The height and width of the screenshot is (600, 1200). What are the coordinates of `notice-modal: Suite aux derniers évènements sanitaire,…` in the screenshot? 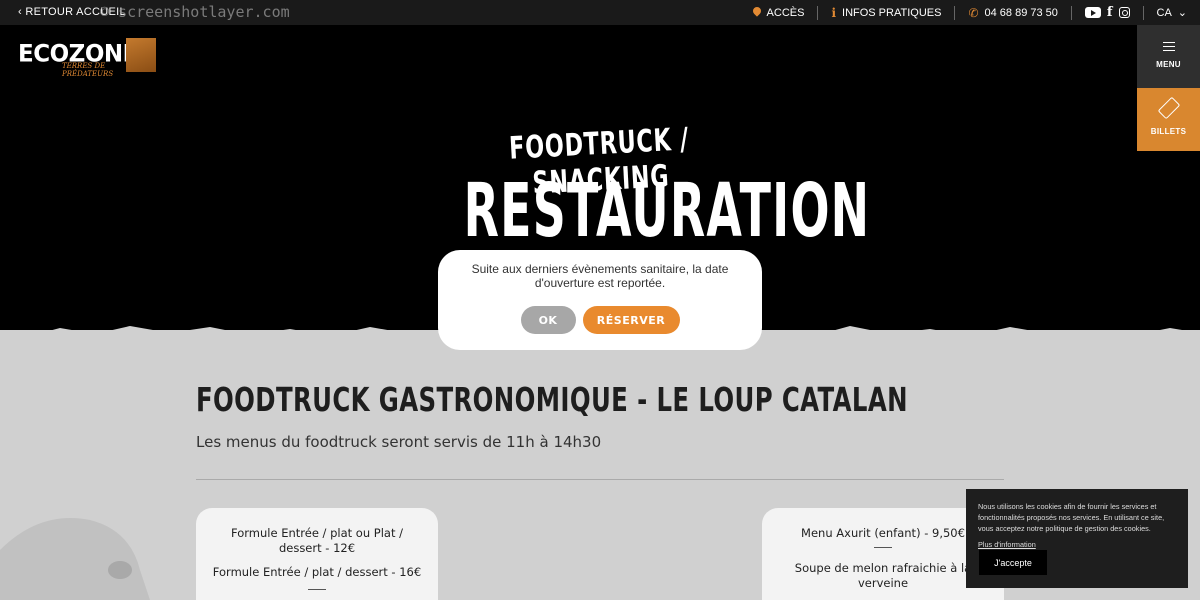 It's located at (600, 300).